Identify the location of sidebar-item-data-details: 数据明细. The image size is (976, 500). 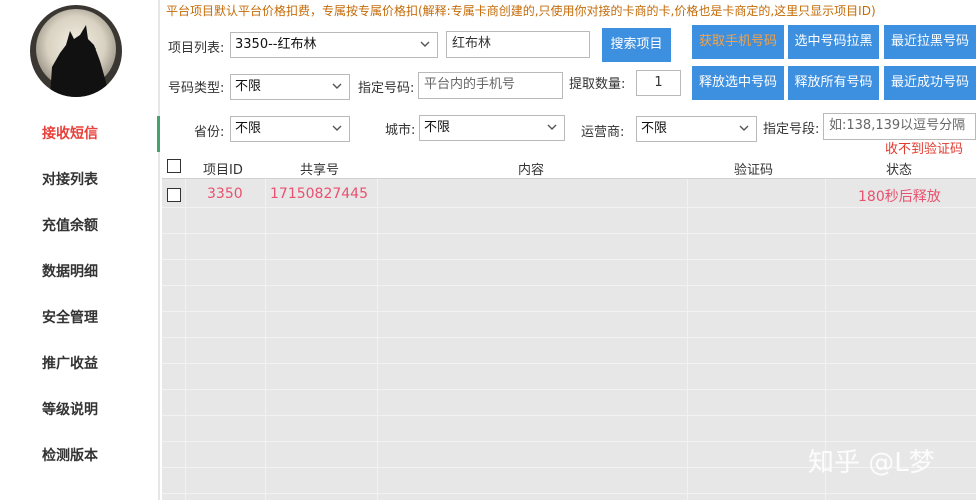
(79, 272).